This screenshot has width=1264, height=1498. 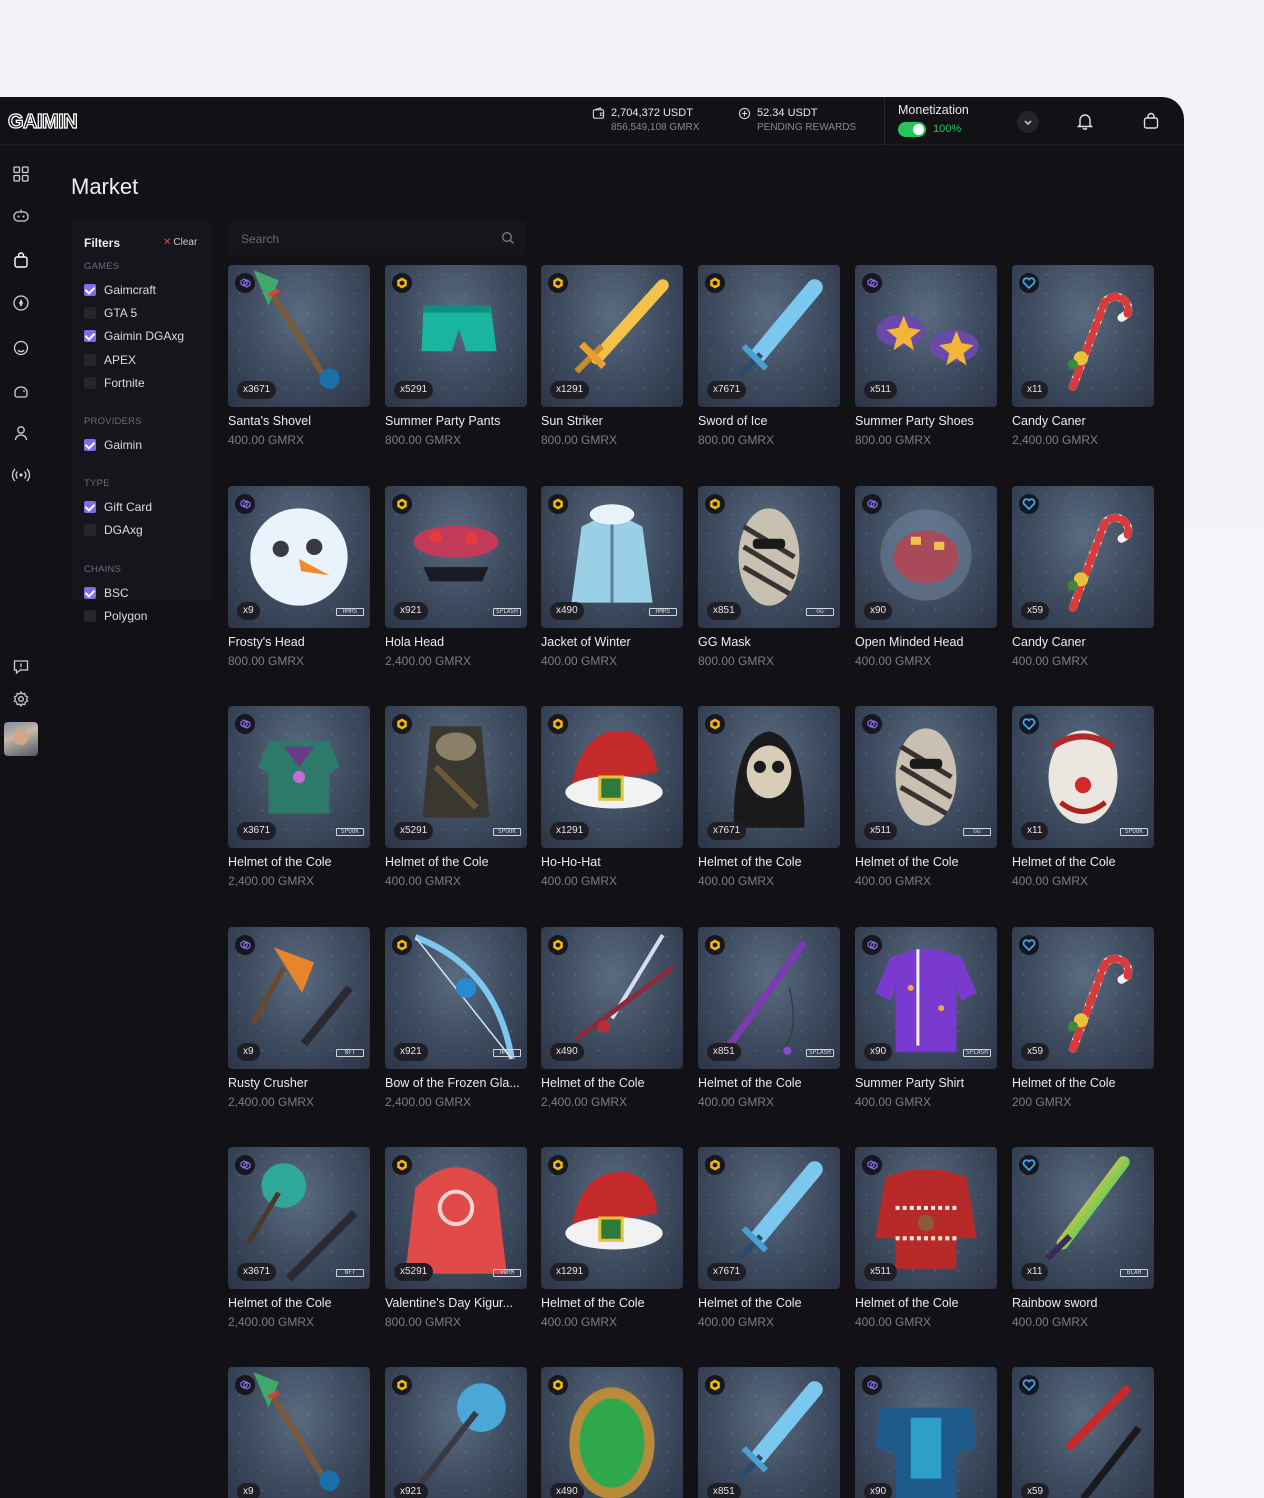 What do you see at coordinates (21, 475) in the screenshot?
I see `broadcast-icon` at bounding box center [21, 475].